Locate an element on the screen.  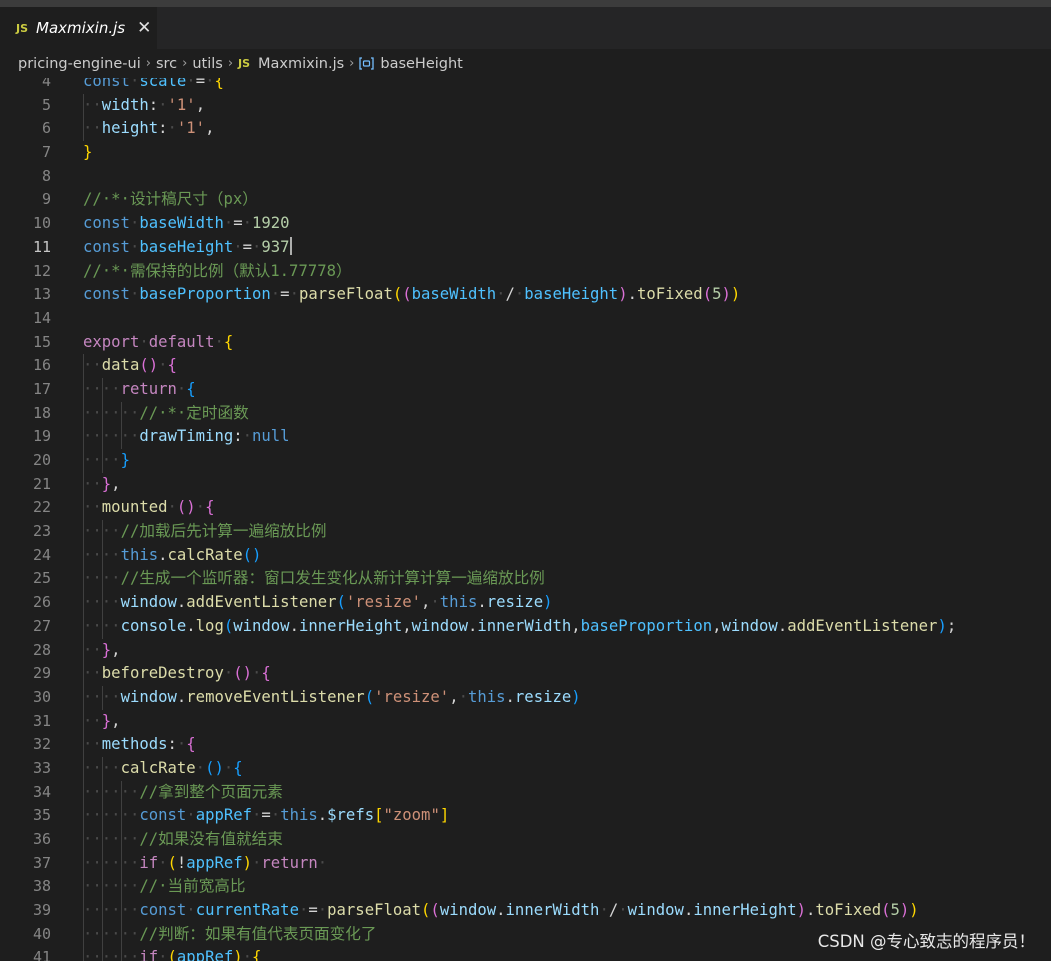
code-line: 20 ·· ··} is located at coordinates (525, 461).